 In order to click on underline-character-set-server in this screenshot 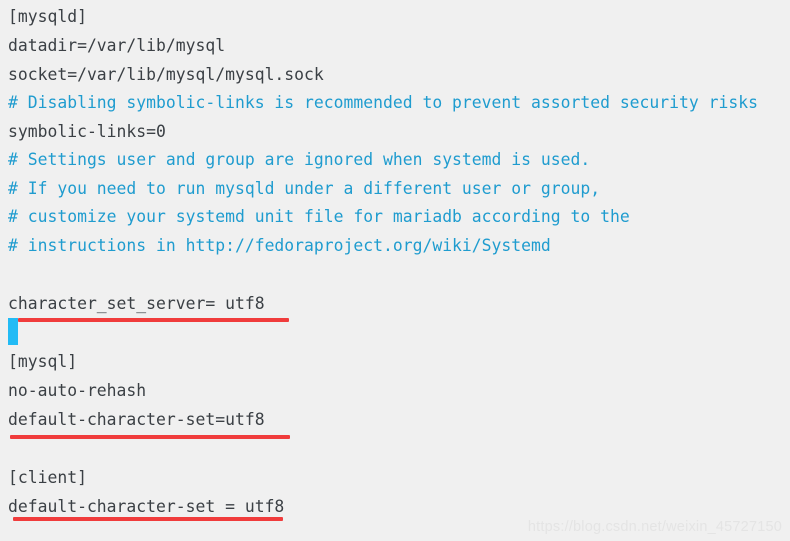, I will do `click(153, 320)`.